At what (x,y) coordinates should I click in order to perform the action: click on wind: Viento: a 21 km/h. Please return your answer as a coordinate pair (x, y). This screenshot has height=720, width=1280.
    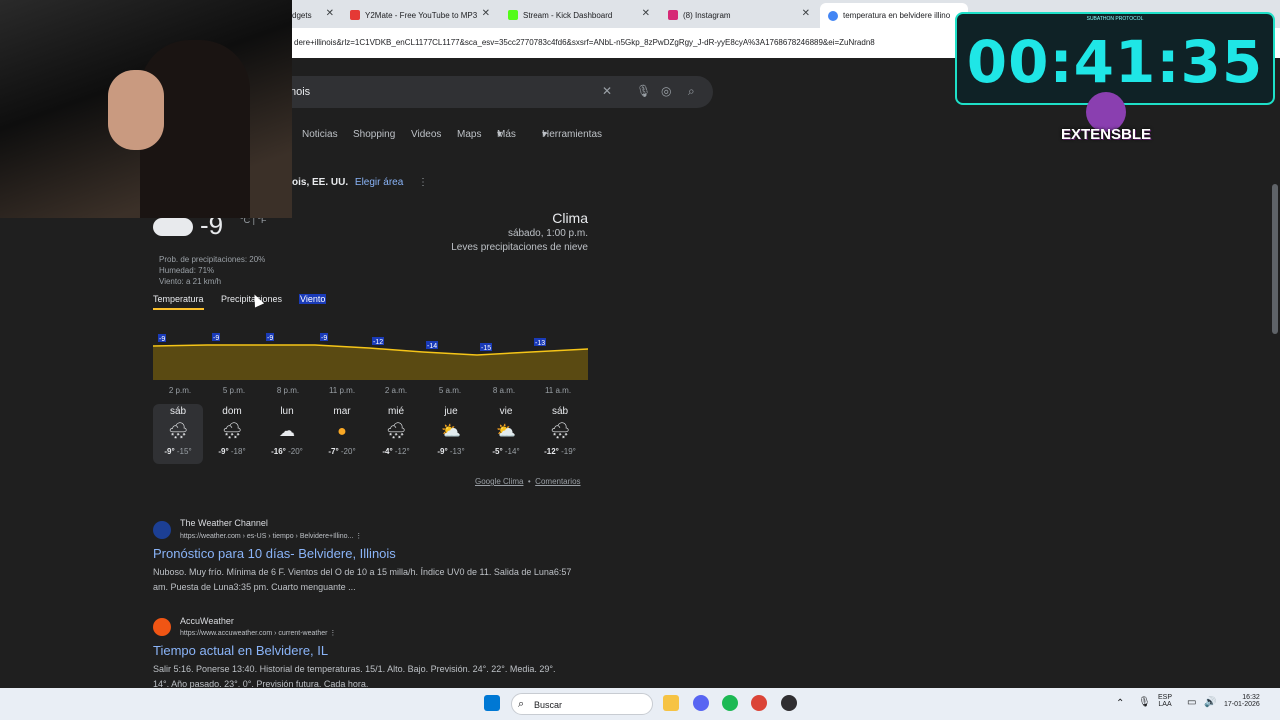
    Looking at the image, I should click on (190, 281).